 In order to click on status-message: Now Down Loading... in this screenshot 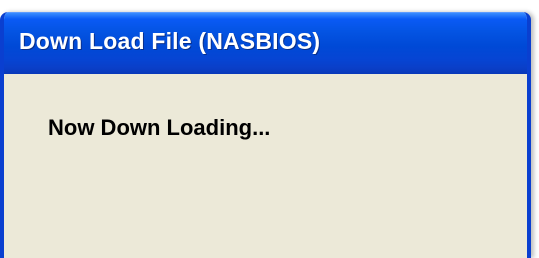, I will do `click(159, 127)`.